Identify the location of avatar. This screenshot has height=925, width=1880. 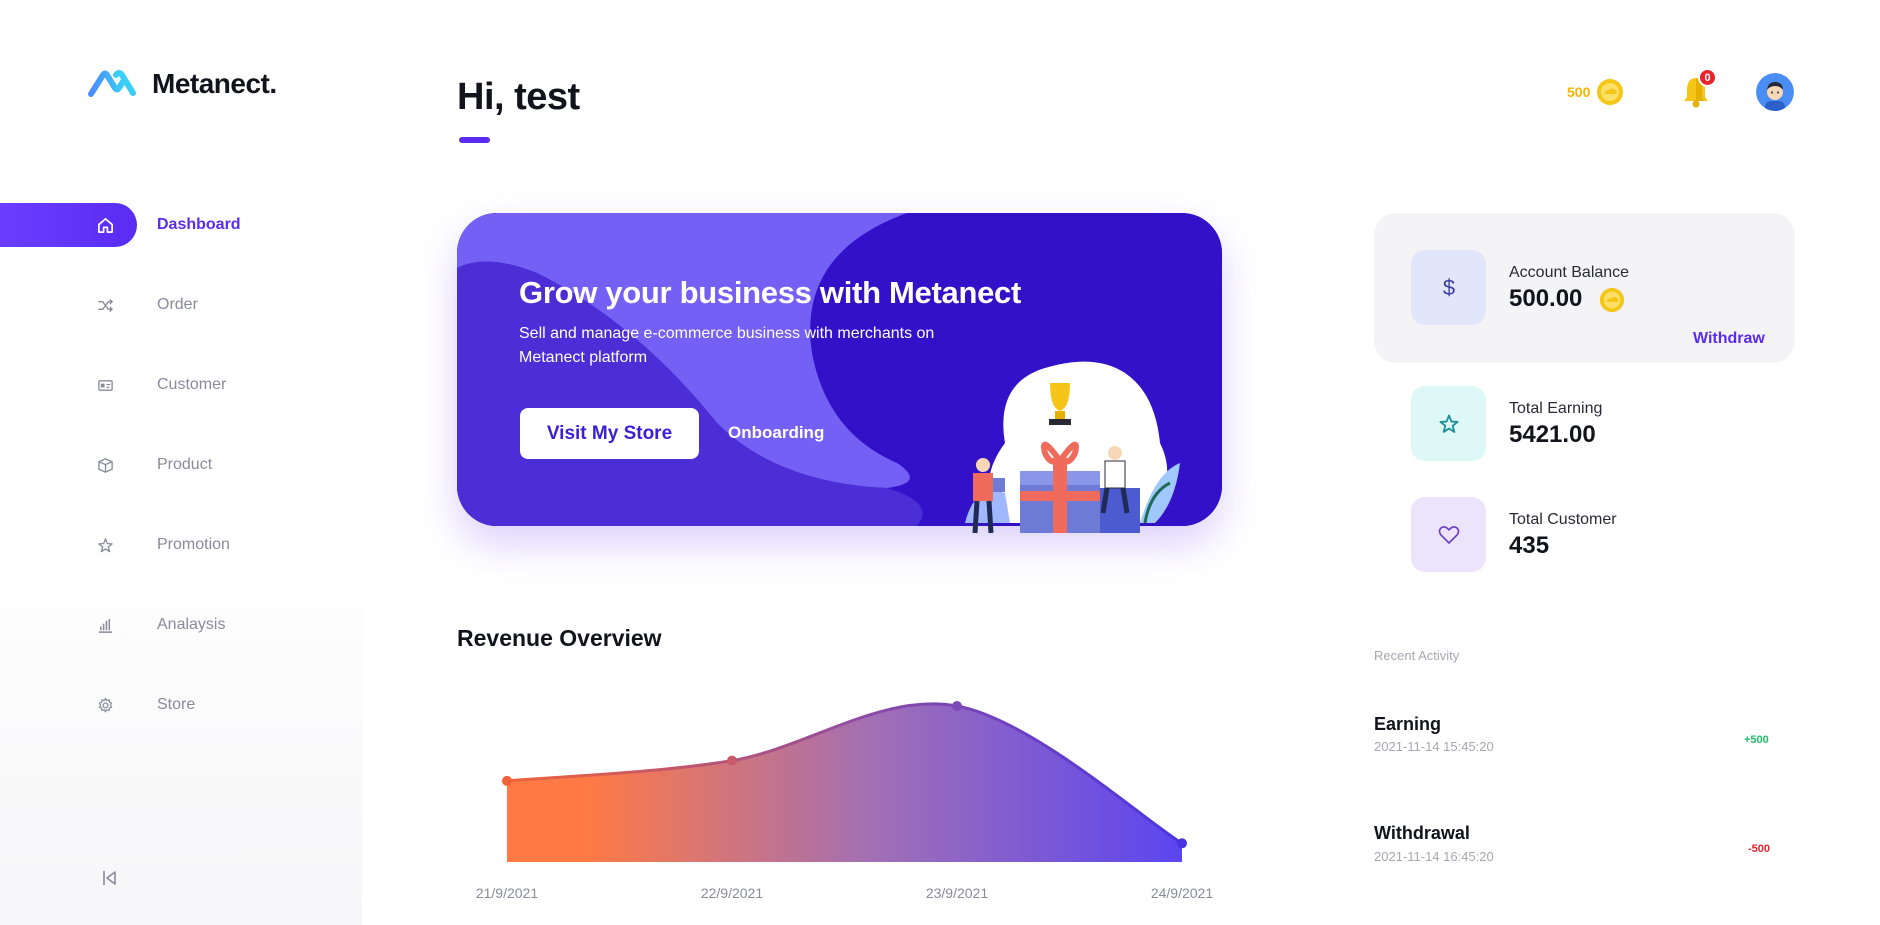
(1775, 92).